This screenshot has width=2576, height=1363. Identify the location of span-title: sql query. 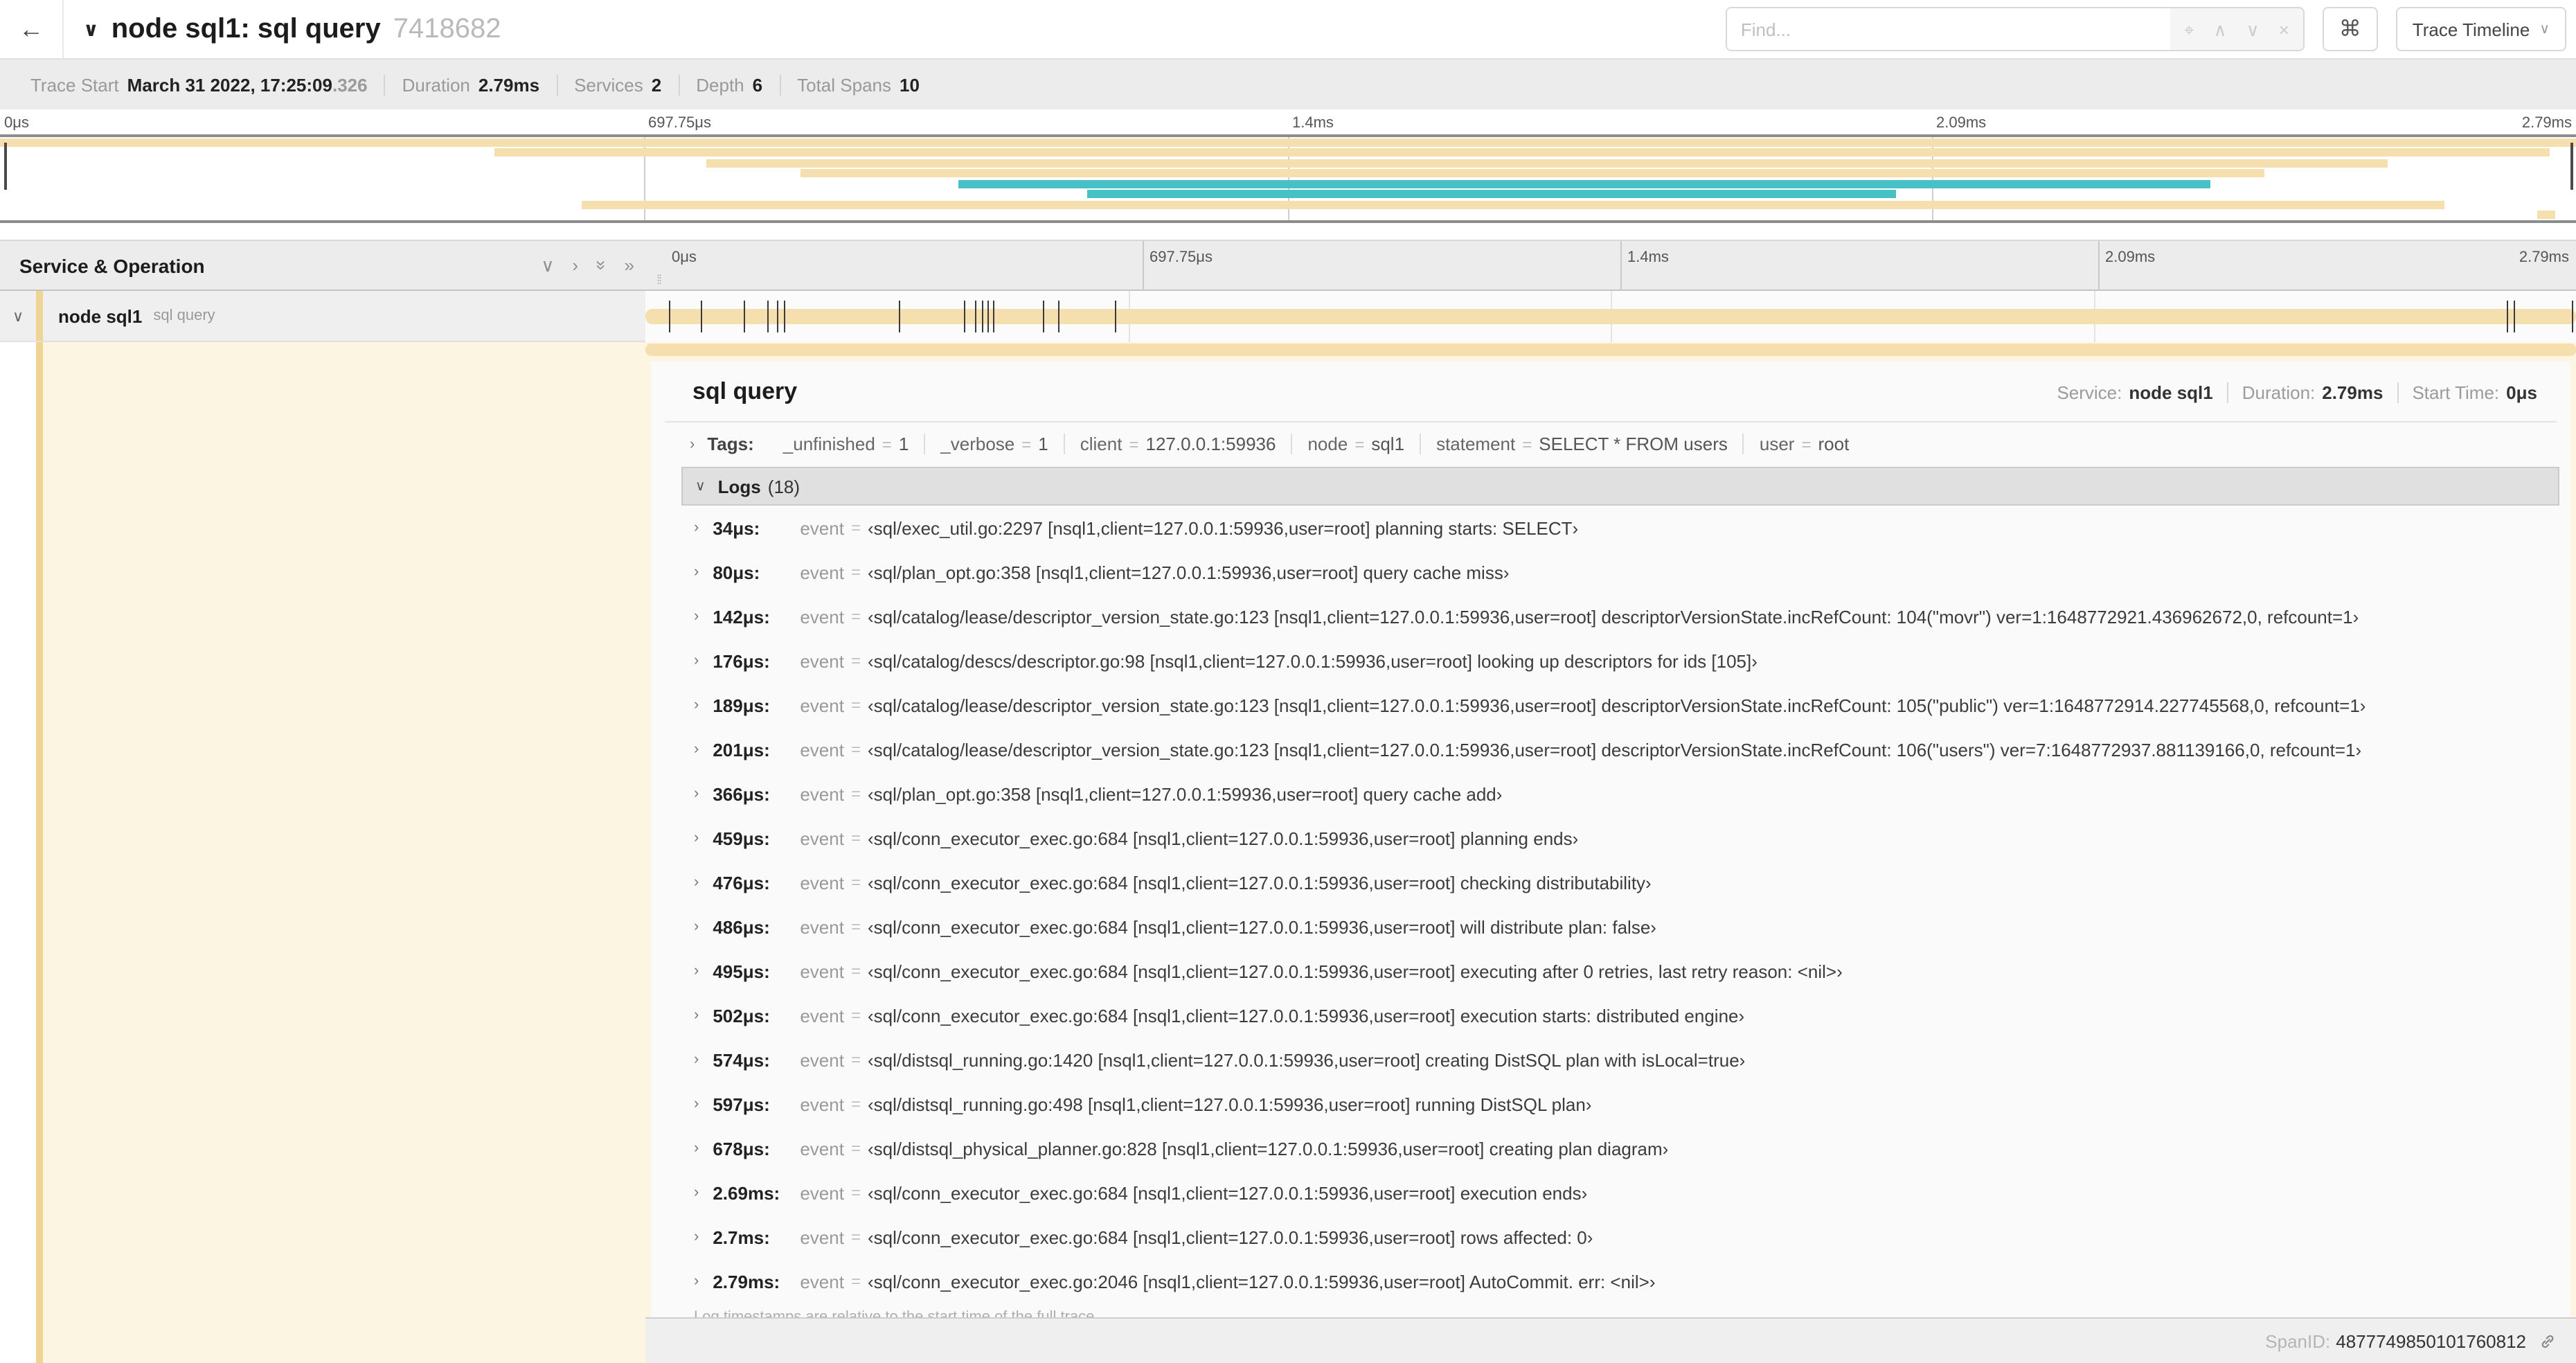
(745, 391).